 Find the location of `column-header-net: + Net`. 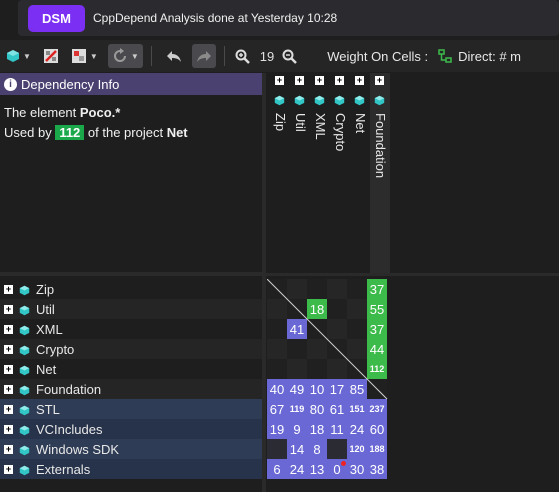

column-header-net: + Net is located at coordinates (360, 173).